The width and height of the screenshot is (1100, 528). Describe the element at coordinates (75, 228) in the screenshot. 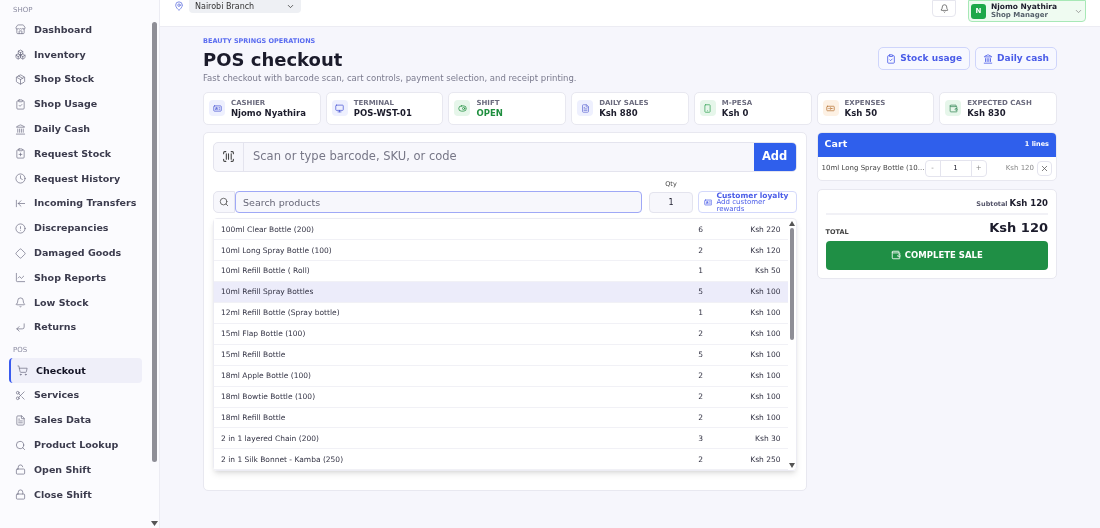

I see `sidebar-item: Discrepancies` at that location.